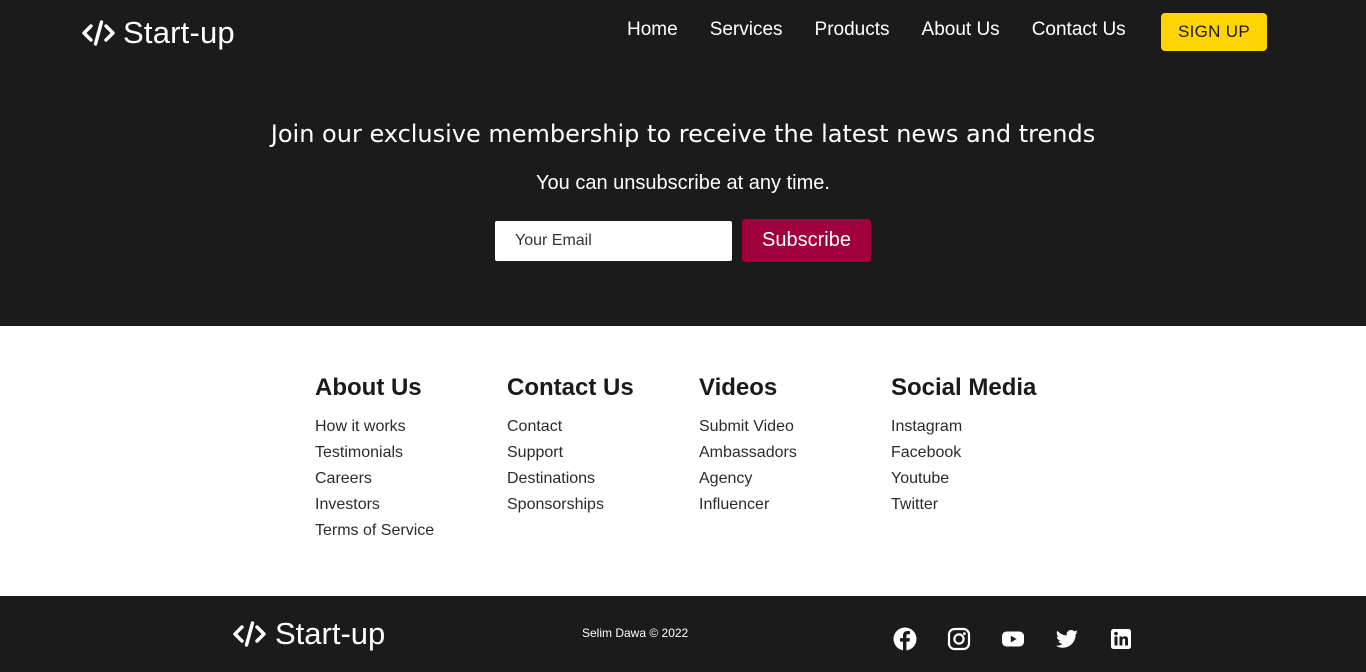 This screenshot has width=1366, height=672. I want to click on footer-brand-logo-link: Start-up, so click(309, 634).